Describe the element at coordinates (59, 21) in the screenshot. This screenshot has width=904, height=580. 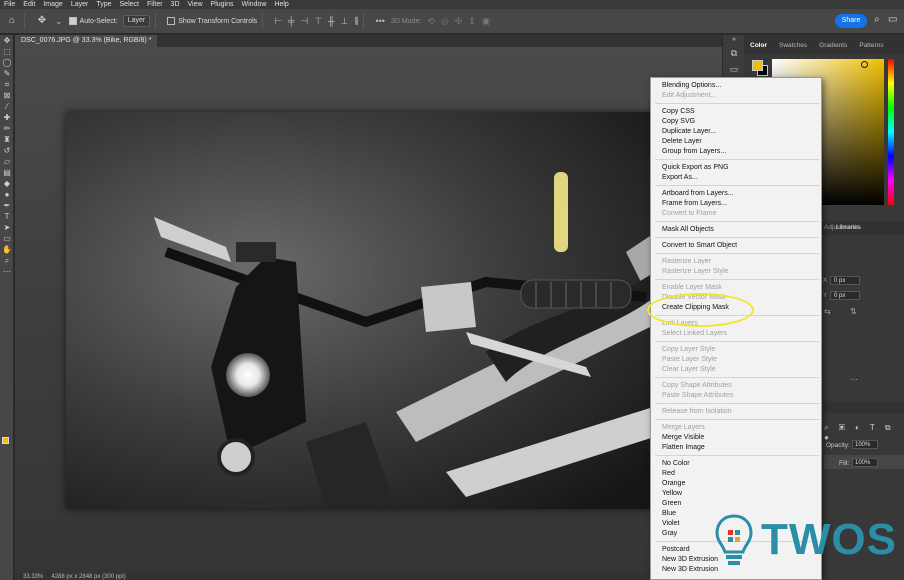
I see `chevron-down-icon: ⌄` at that location.